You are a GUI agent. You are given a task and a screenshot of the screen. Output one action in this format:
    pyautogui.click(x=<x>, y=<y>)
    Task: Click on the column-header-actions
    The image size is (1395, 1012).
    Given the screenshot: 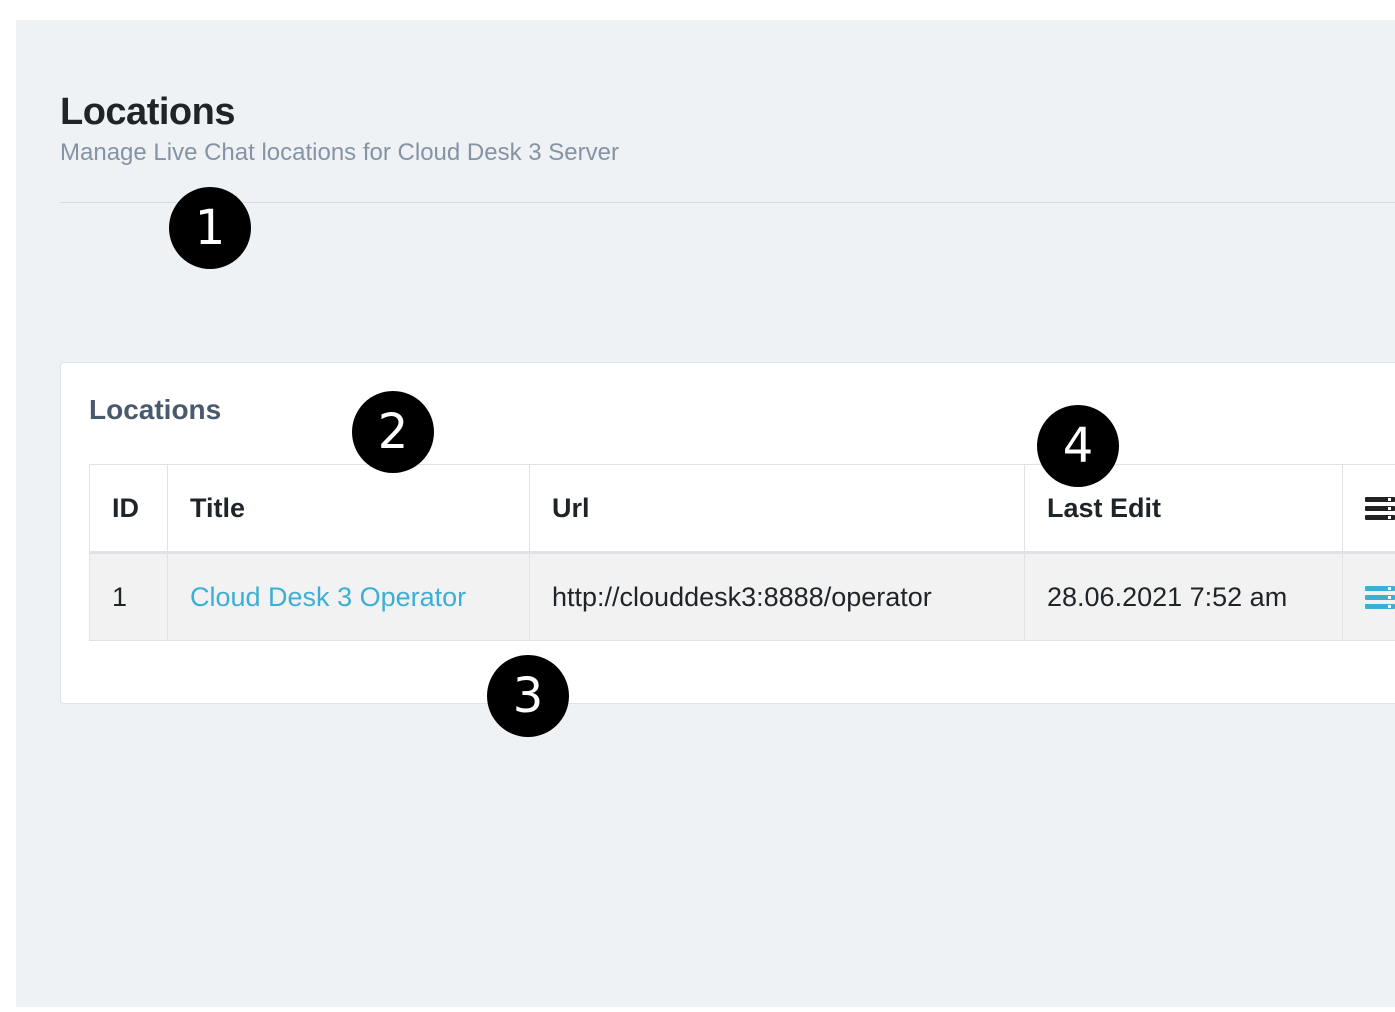 What is the action you would take?
    pyautogui.click(x=1368, y=509)
    